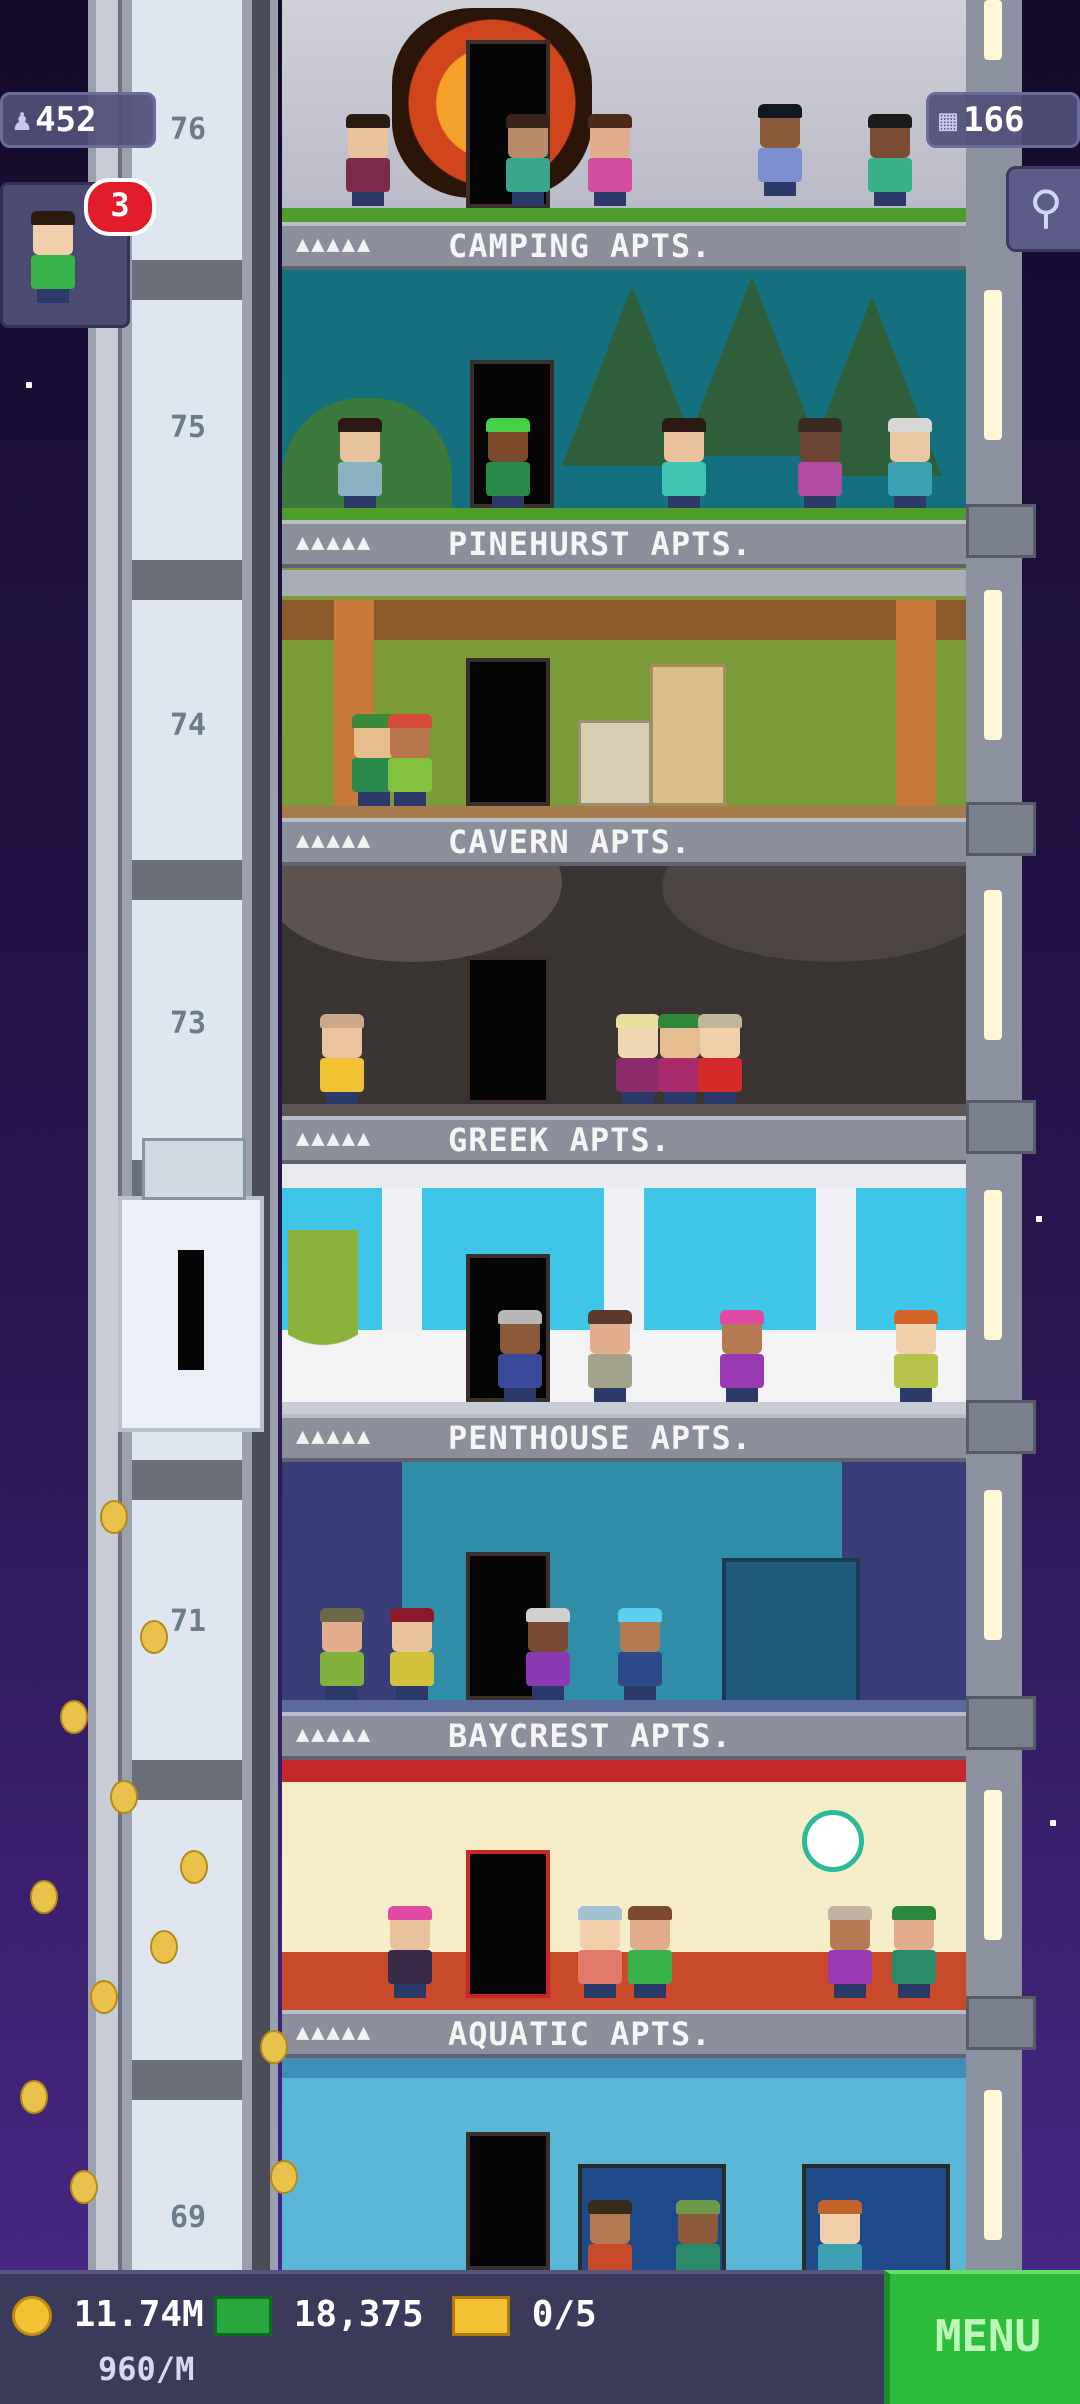 The height and width of the screenshot is (2404, 1080). Describe the element at coordinates (916, 703) in the screenshot. I see `pillar` at that location.